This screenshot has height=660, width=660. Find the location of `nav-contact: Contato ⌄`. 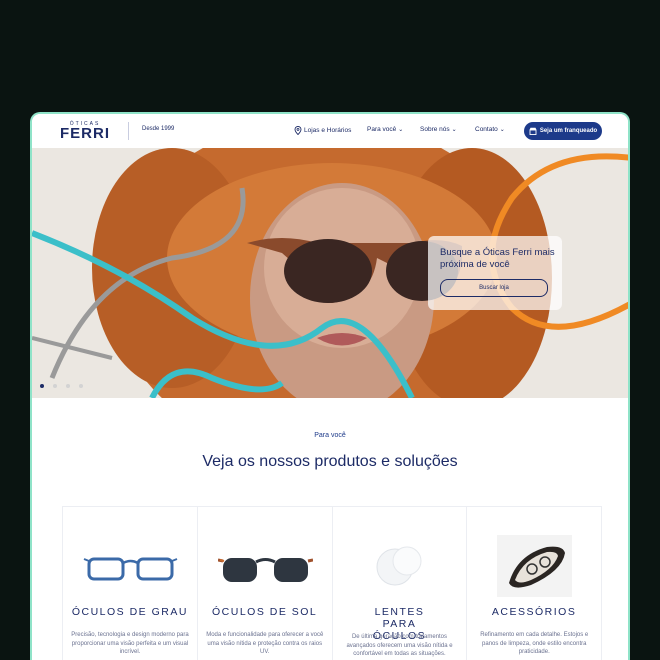

nav-contact: Contato ⌄ is located at coordinates (490, 129).